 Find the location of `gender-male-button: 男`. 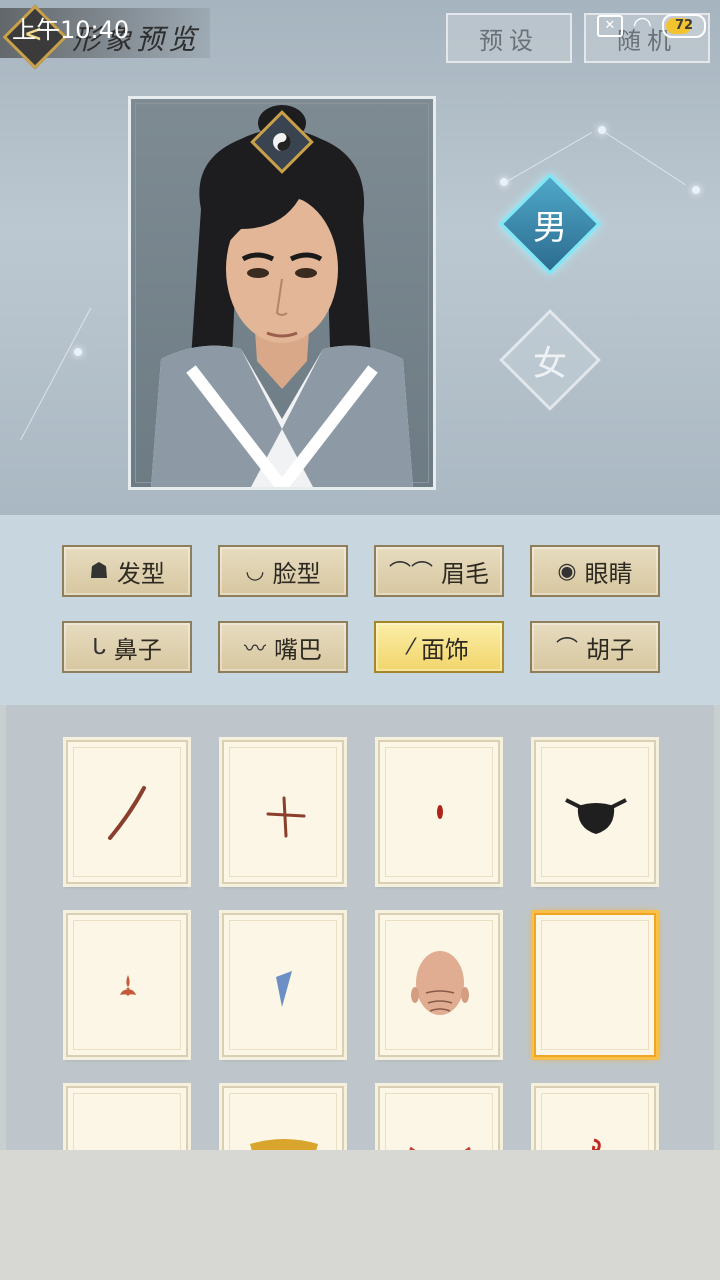

gender-male-button: 男 is located at coordinates (550, 224).